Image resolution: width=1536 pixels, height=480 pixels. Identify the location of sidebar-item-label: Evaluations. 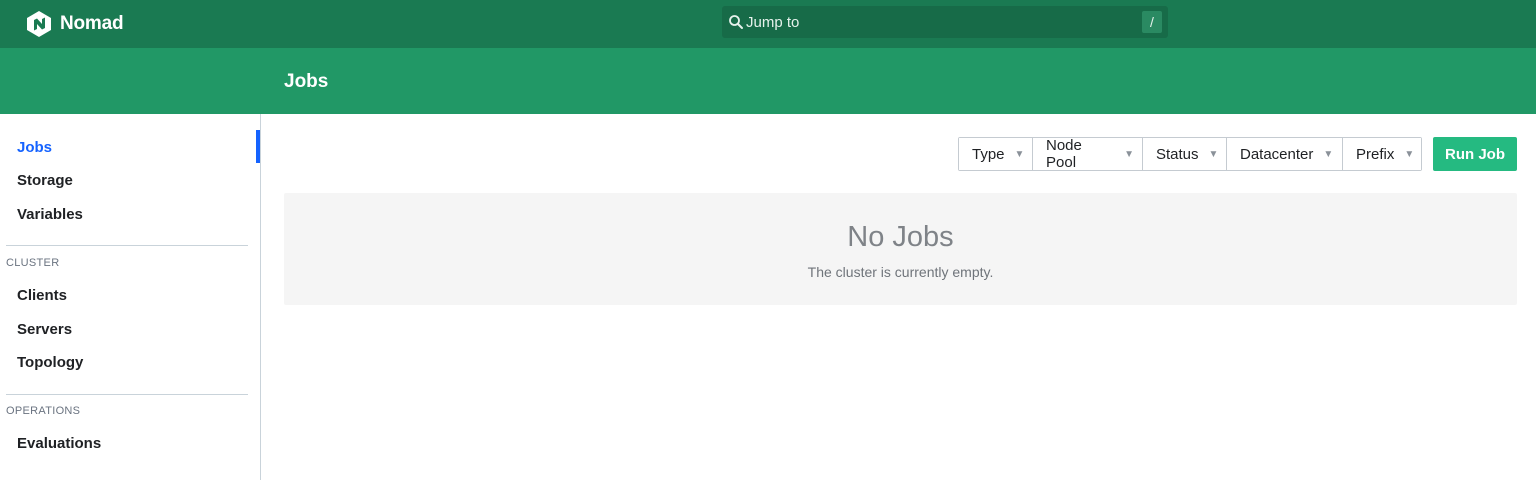
(59, 443).